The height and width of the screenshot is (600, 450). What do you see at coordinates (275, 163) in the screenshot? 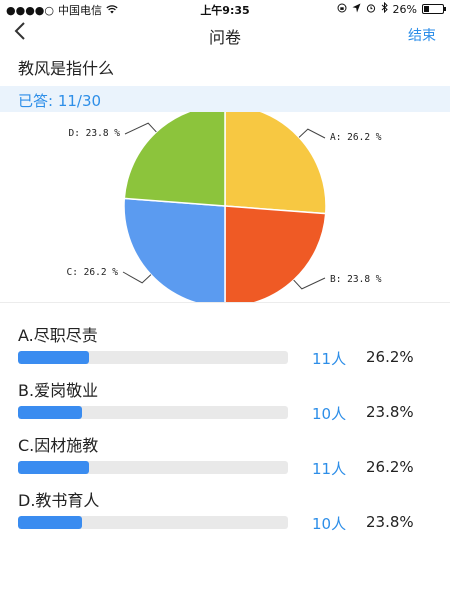
I see `pie-slice-a` at bounding box center [275, 163].